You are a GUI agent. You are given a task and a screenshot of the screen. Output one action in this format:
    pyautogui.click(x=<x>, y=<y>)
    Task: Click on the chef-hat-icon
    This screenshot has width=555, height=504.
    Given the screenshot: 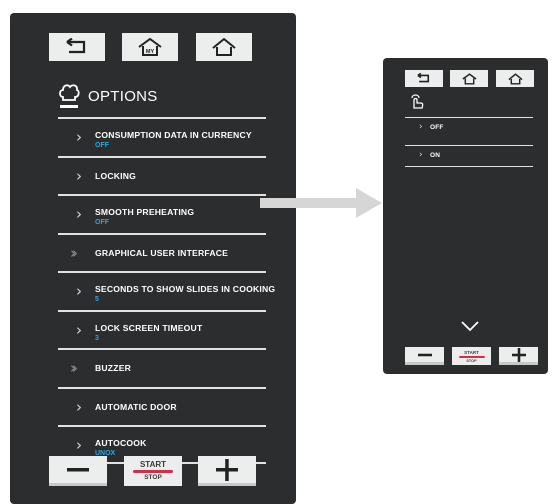 What is the action you would take?
    pyautogui.click(x=69, y=96)
    